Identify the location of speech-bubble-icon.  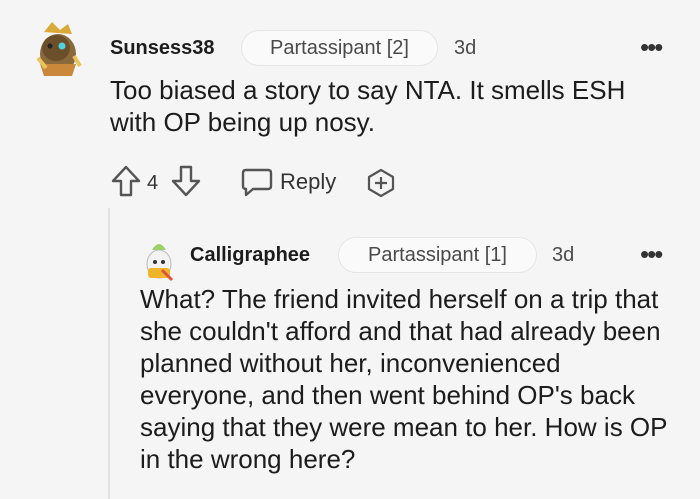
(257, 184).